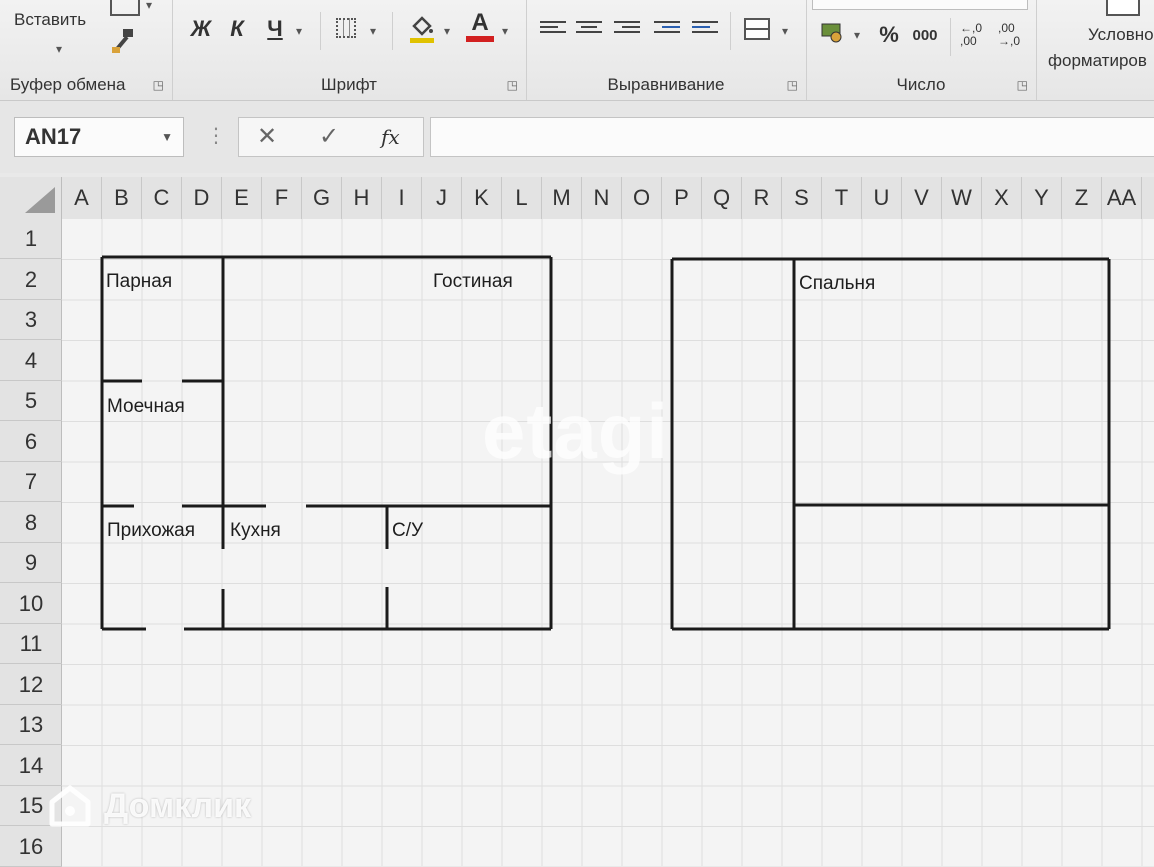 The height and width of the screenshot is (867, 1154). What do you see at coordinates (408, 530) in the screenshot?
I see `room-label-su: С/У` at bounding box center [408, 530].